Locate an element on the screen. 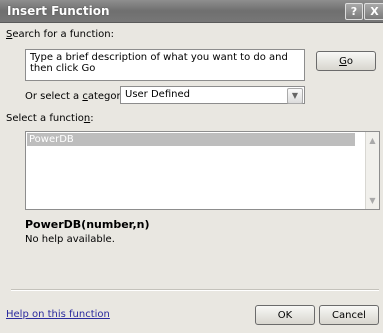 The height and width of the screenshot is (333, 383). search-label: Search for a function: is located at coordinates (60, 34).